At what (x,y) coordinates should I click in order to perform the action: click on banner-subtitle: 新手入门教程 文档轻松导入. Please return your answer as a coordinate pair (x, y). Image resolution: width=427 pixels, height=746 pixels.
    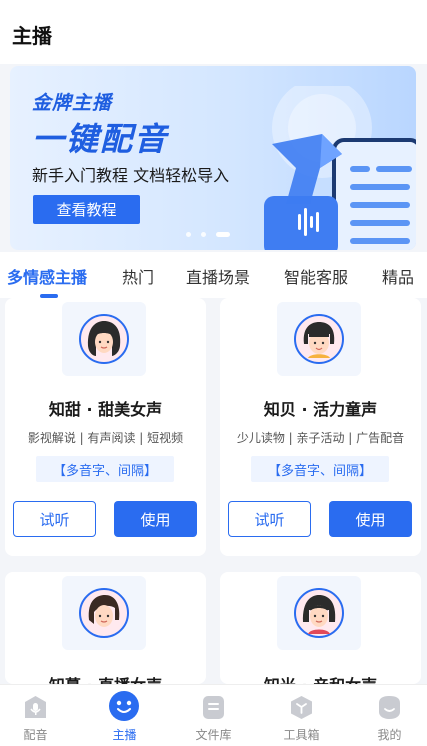
    Looking at the image, I should click on (131, 175).